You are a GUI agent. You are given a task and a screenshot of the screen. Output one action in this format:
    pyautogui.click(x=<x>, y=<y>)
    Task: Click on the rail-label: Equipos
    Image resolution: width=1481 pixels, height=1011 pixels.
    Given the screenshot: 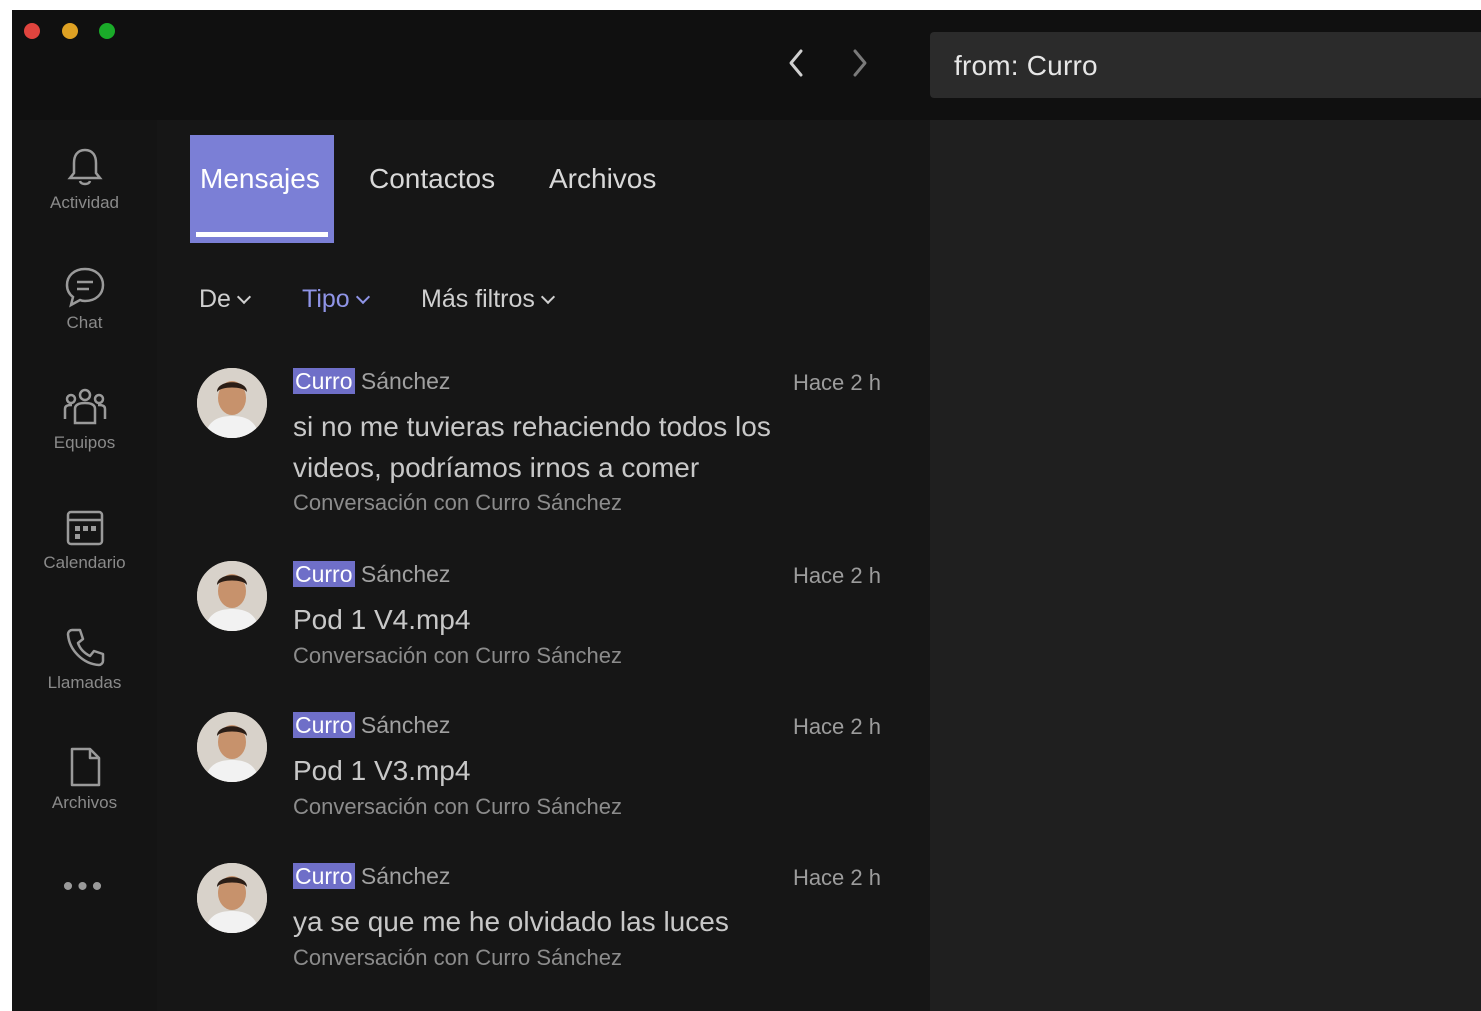 What is the action you would take?
    pyautogui.click(x=84, y=442)
    